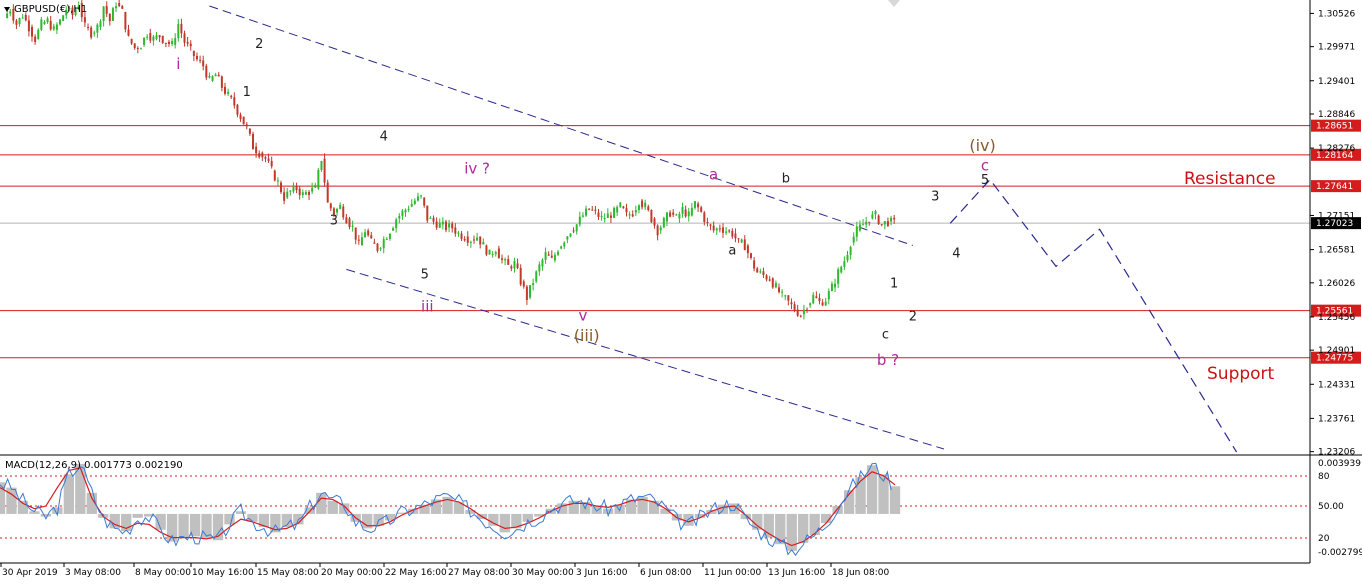  I want to click on price-tick-label: 1.23206, so click(1336, 453).